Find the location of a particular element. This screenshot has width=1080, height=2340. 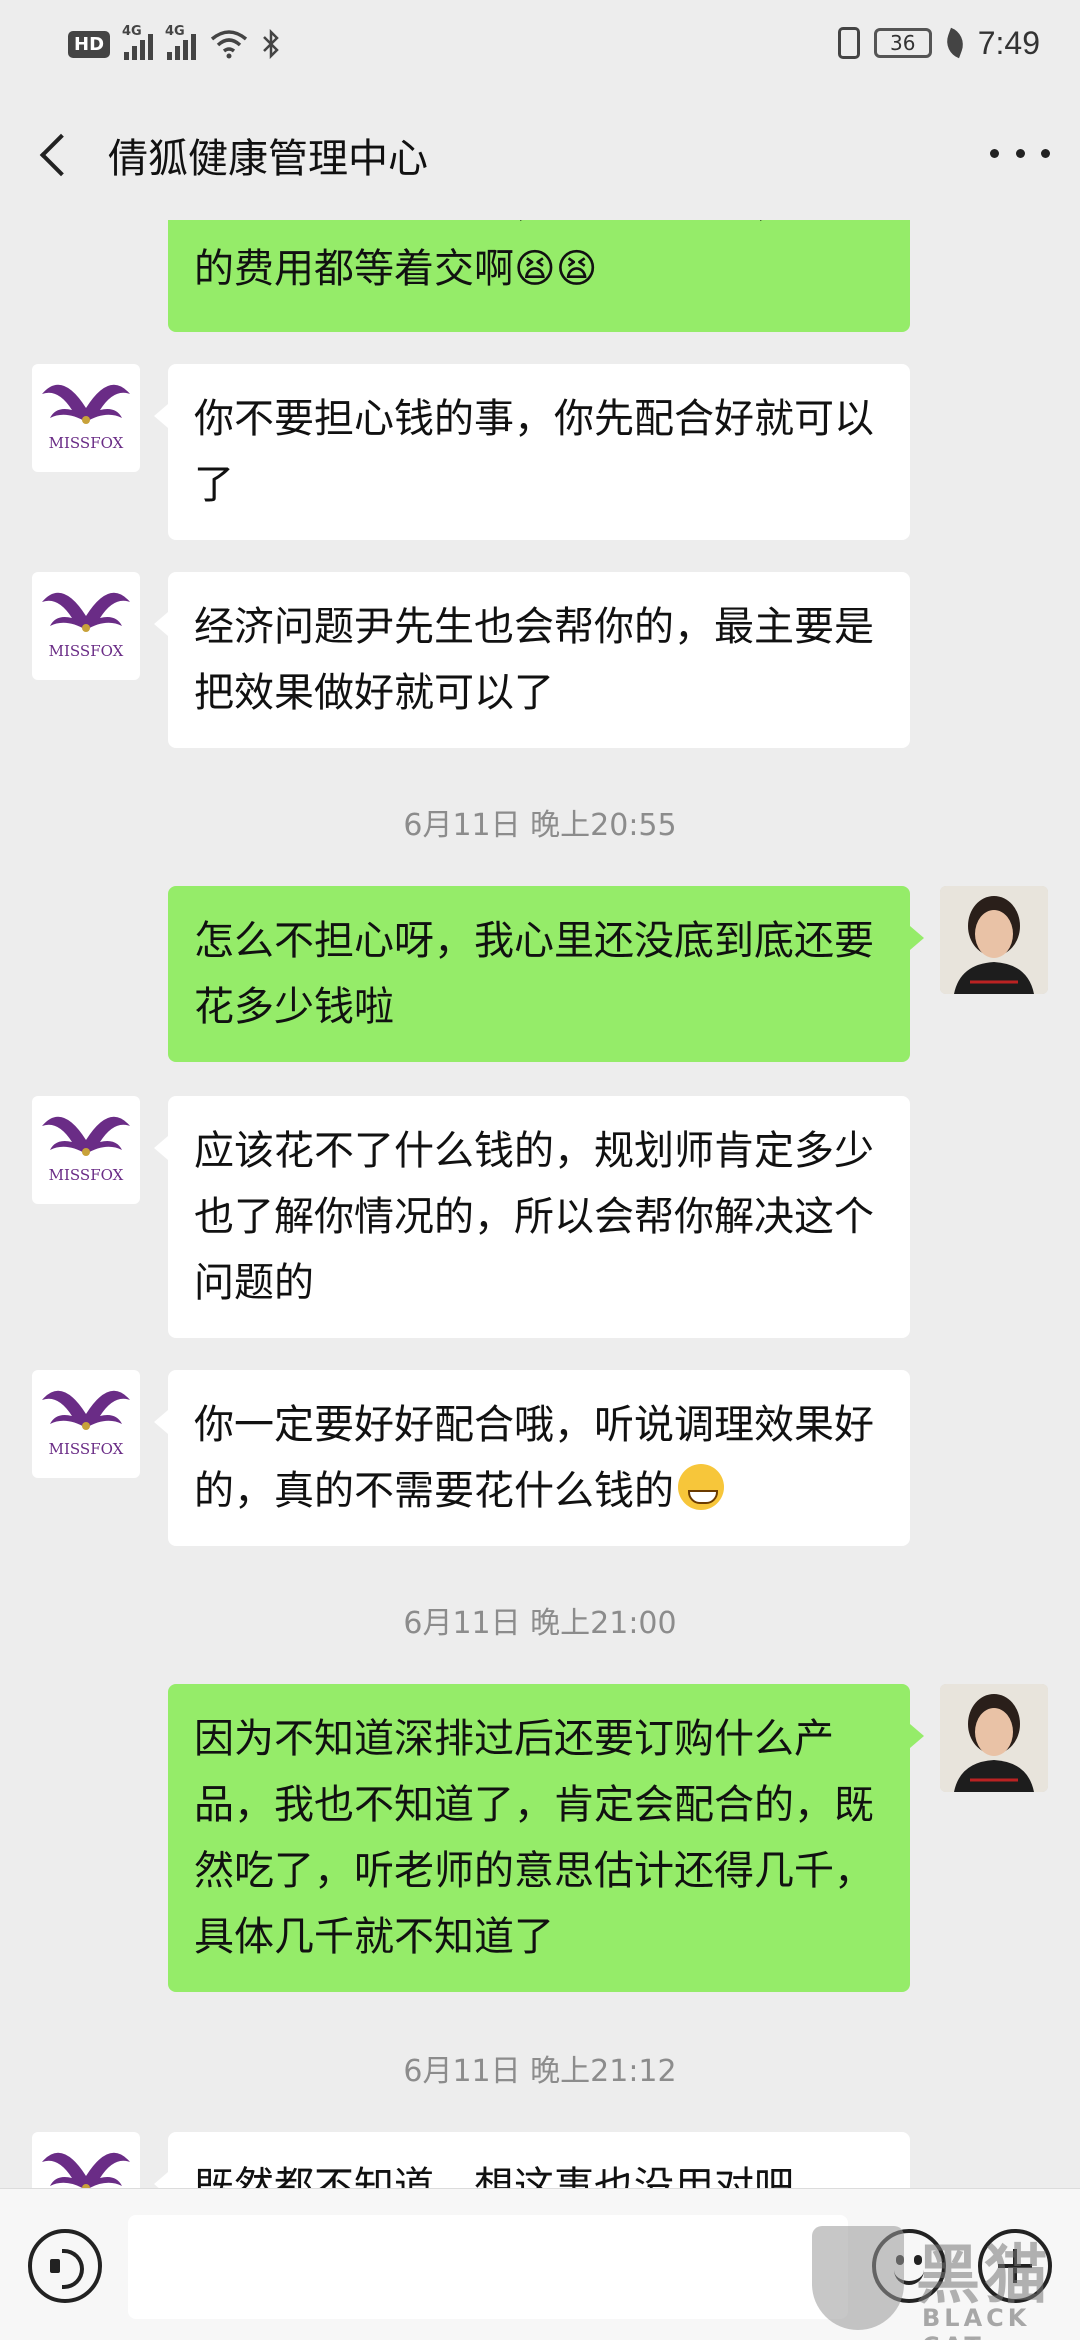

message-text: 怎么不担心呀，我心里还没底到底还要花多少钱啦 is located at coordinates (534, 974).